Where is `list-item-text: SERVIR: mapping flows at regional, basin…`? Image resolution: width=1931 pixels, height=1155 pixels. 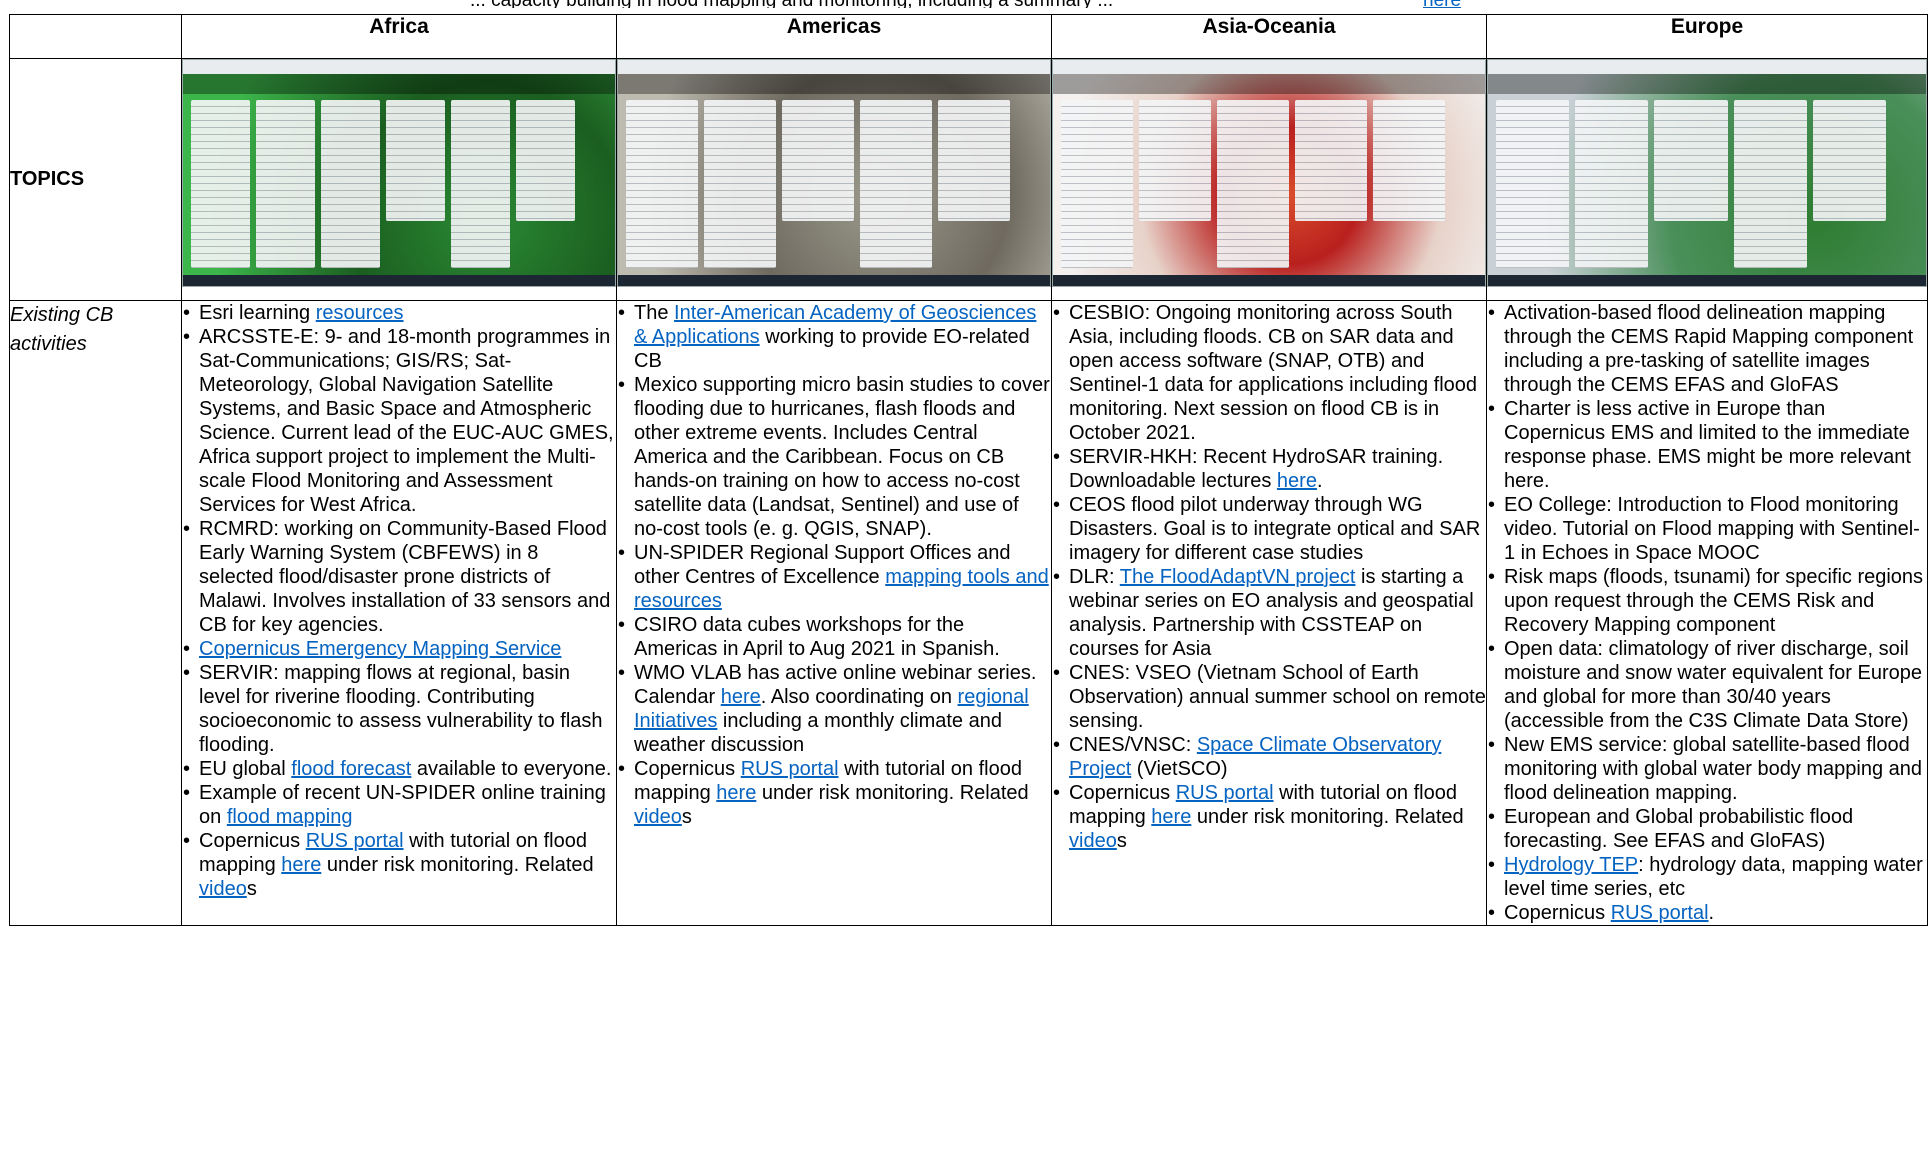
list-item-text: SERVIR: mapping flows at regional, basin… is located at coordinates (401, 709).